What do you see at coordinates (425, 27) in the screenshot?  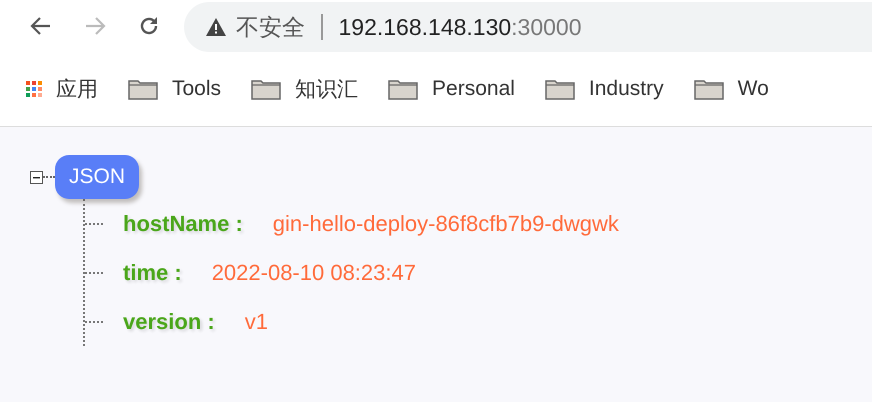 I see `url-host: 192.168.148.130` at bounding box center [425, 27].